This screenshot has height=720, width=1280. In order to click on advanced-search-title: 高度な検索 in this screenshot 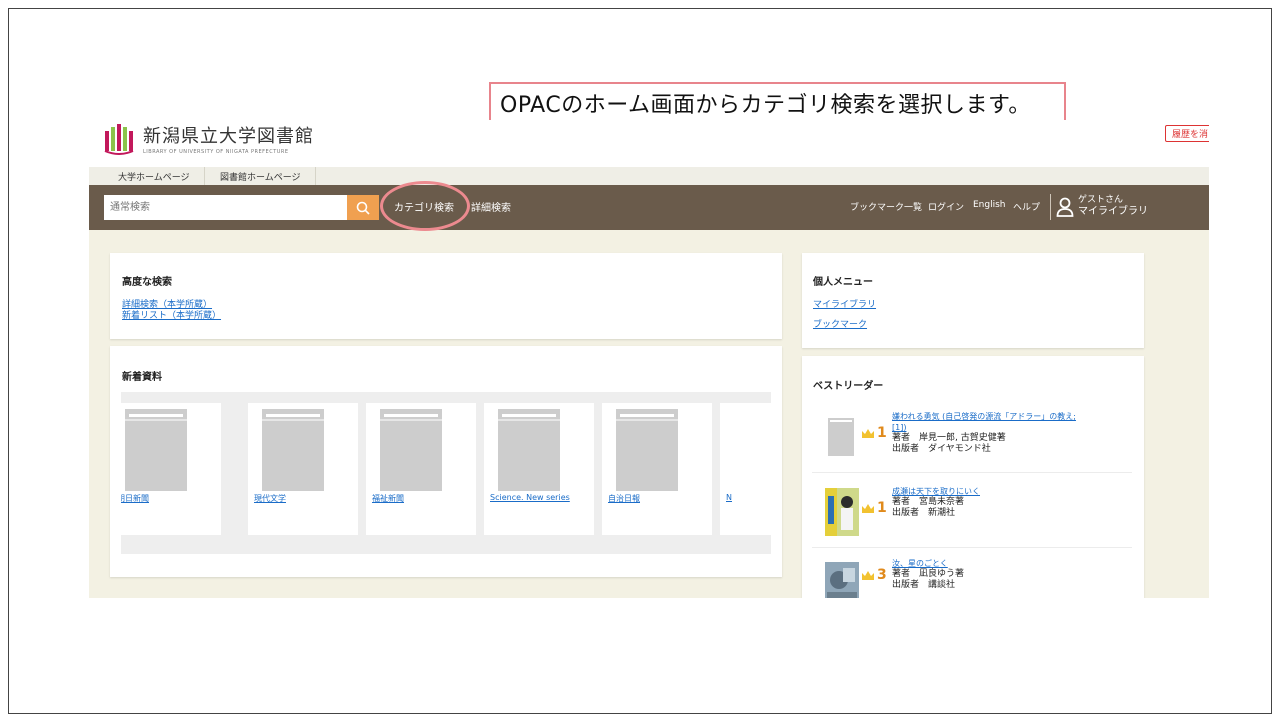, I will do `click(147, 282)`.